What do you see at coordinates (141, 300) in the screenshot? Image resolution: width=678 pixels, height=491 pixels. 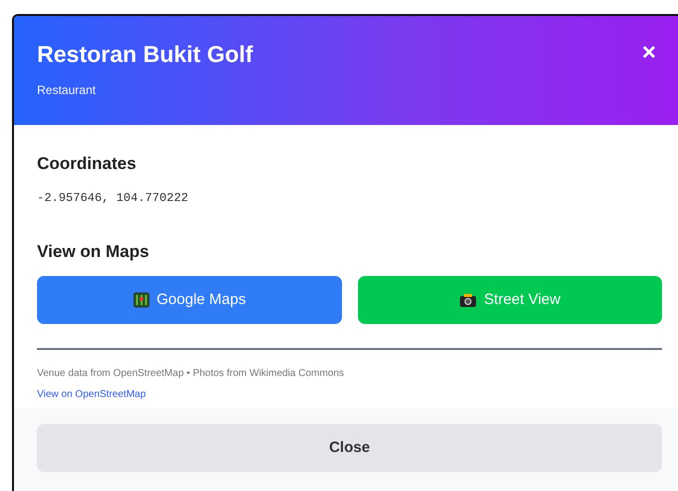 I see `map-icon` at bounding box center [141, 300].